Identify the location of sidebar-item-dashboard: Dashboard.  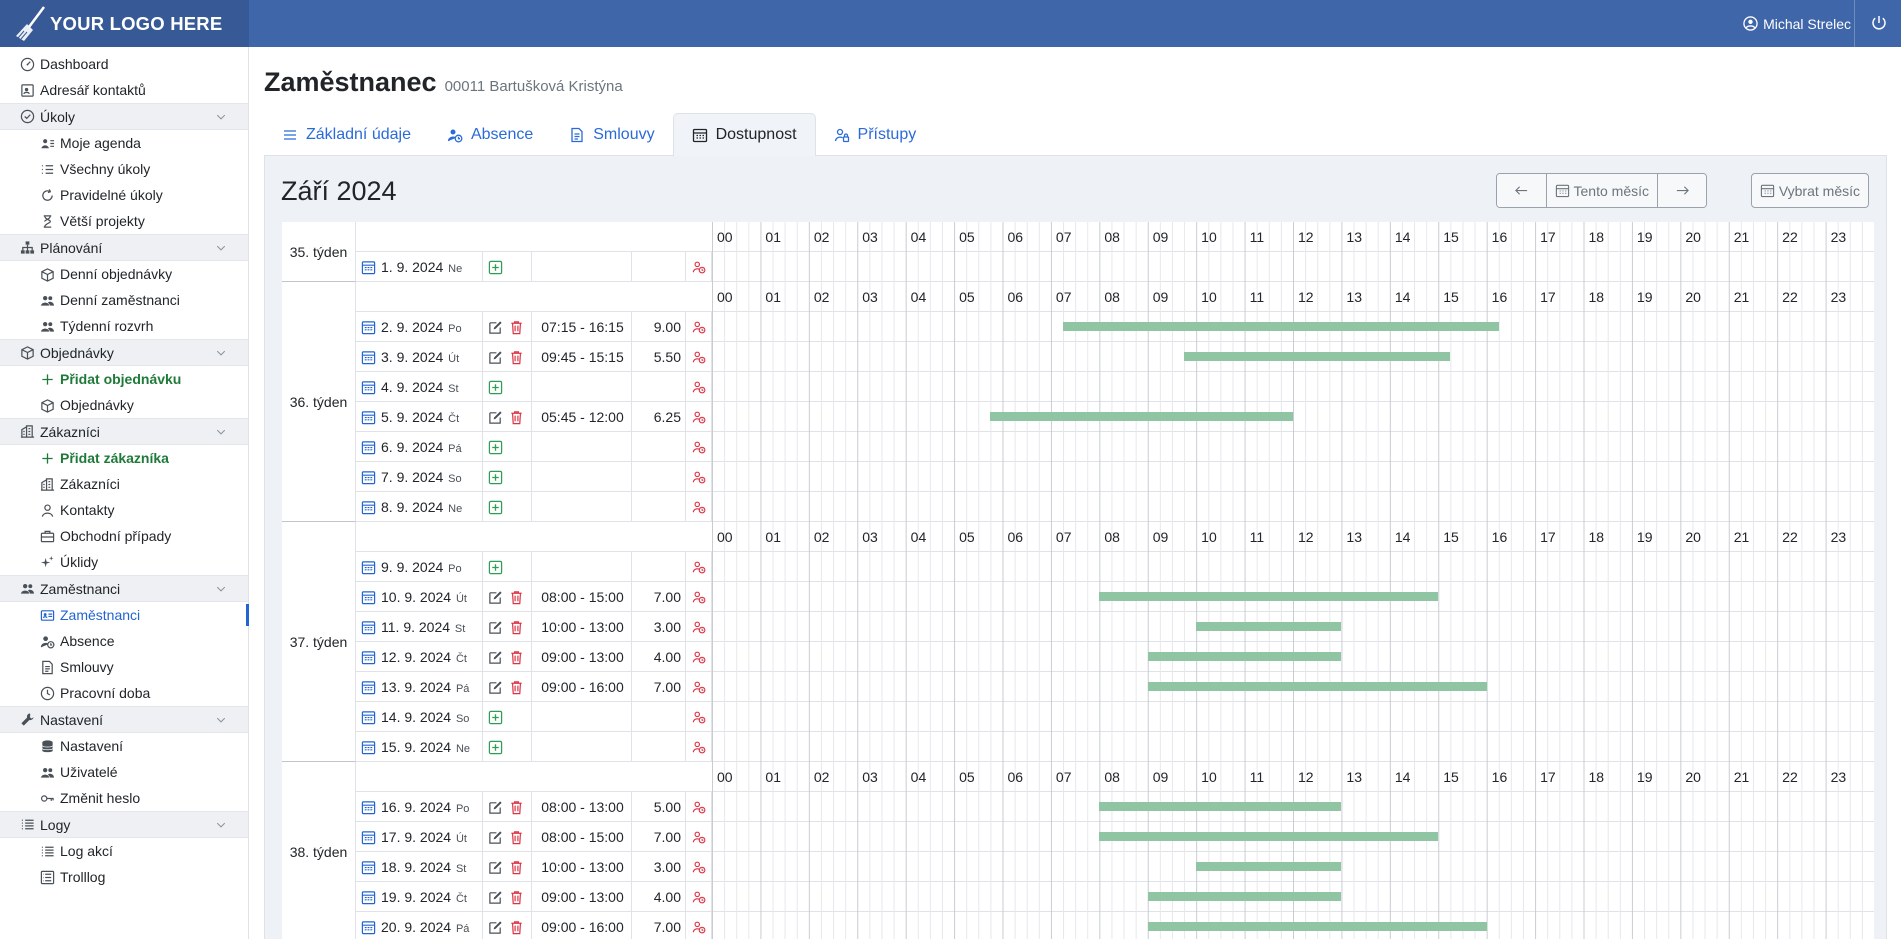
(124, 64).